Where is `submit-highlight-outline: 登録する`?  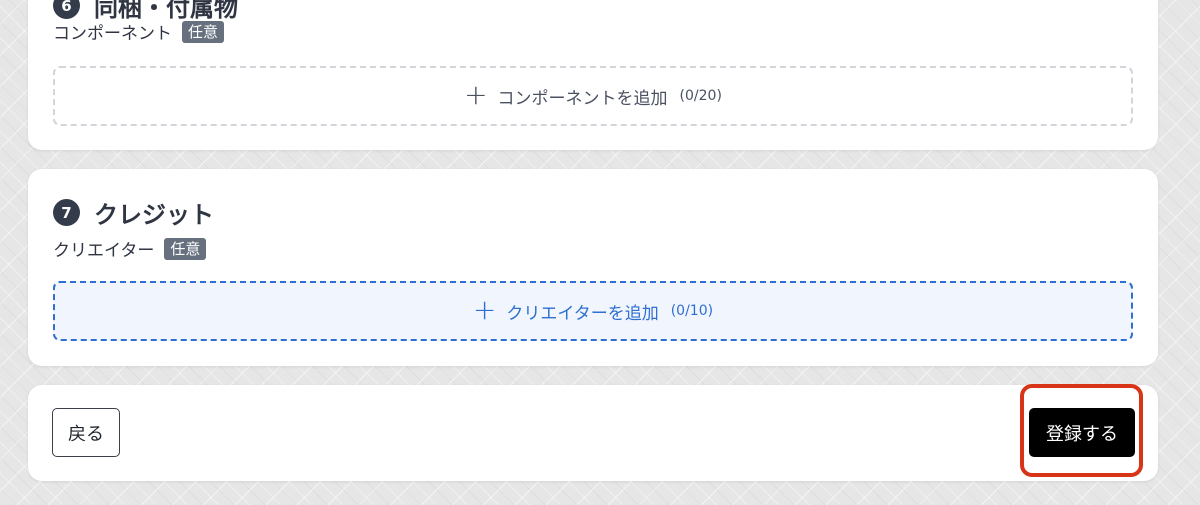 submit-highlight-outline: 登録する is located at coordinates (1081, 430).